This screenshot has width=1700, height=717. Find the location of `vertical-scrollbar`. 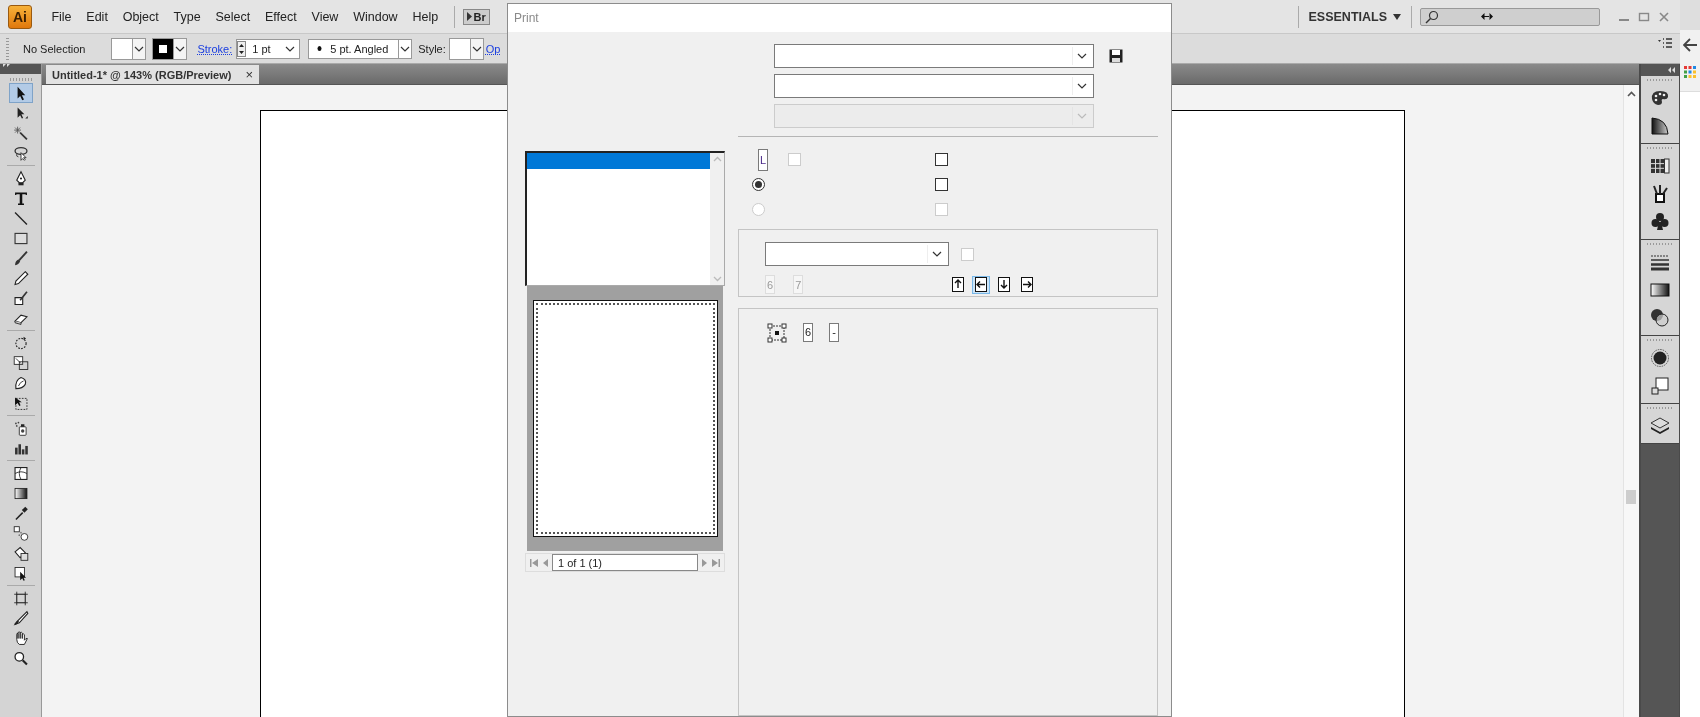

vertical-scrollbar is located at coordinates (1631, 401).